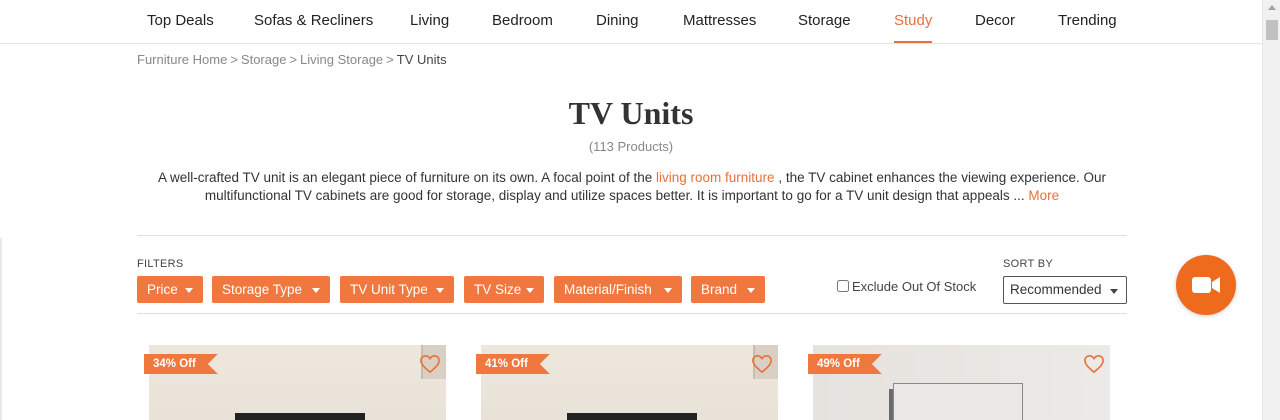  Describe the element at coordinates (513, 364) in the screenshot. I see `discount-badge: 41% Off` at that location.